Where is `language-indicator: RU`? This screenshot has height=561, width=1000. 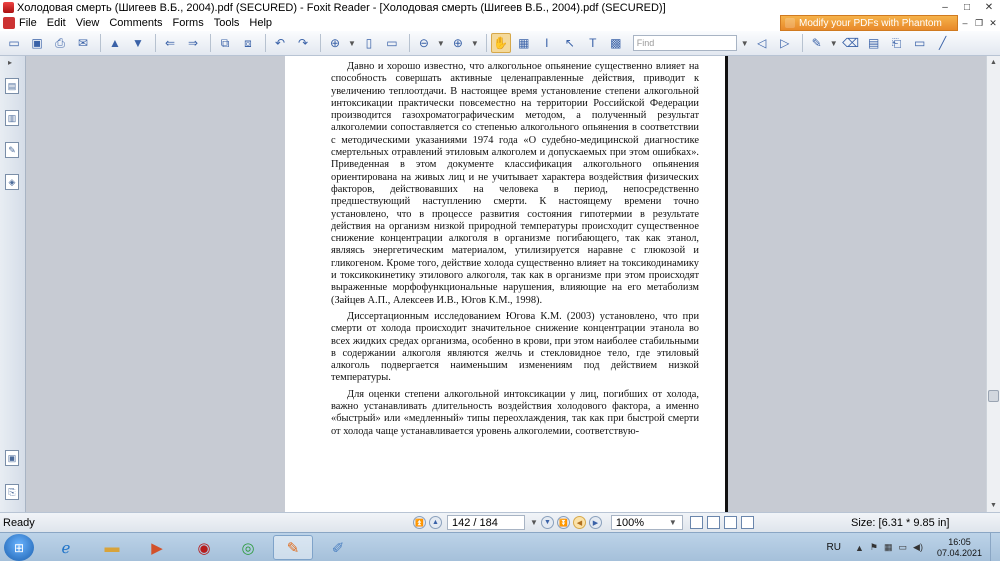
language-indicator: RU is located at coordinates (834, 547).